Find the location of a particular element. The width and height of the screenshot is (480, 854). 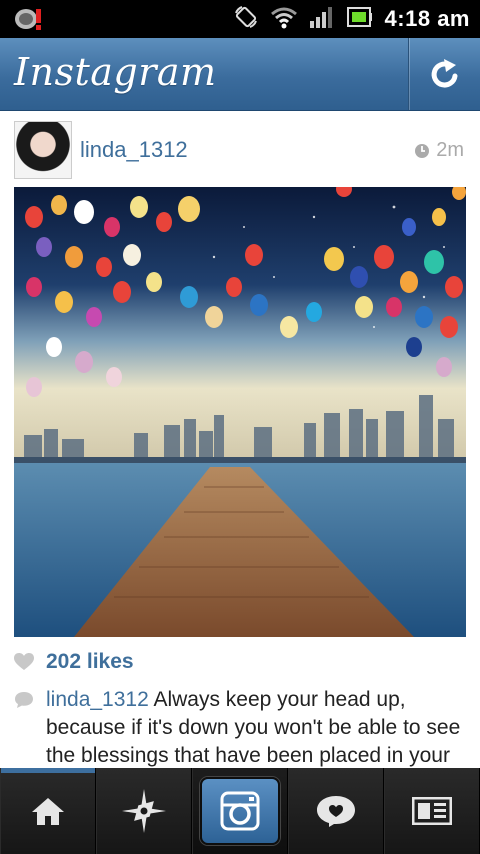

post-time-label: 2m is located at coordinates (450, 150).